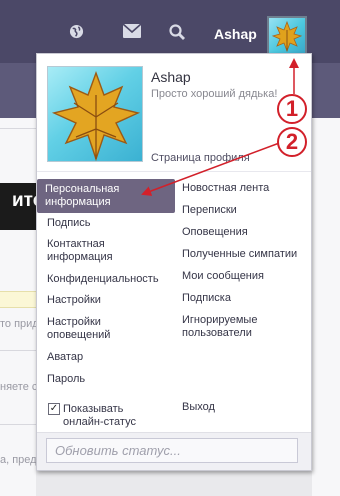 The image size is (340, 496). Describe the element at coordinates (292, 109) in the screenshot. I see `annotation-marker-1: 1` at that location.